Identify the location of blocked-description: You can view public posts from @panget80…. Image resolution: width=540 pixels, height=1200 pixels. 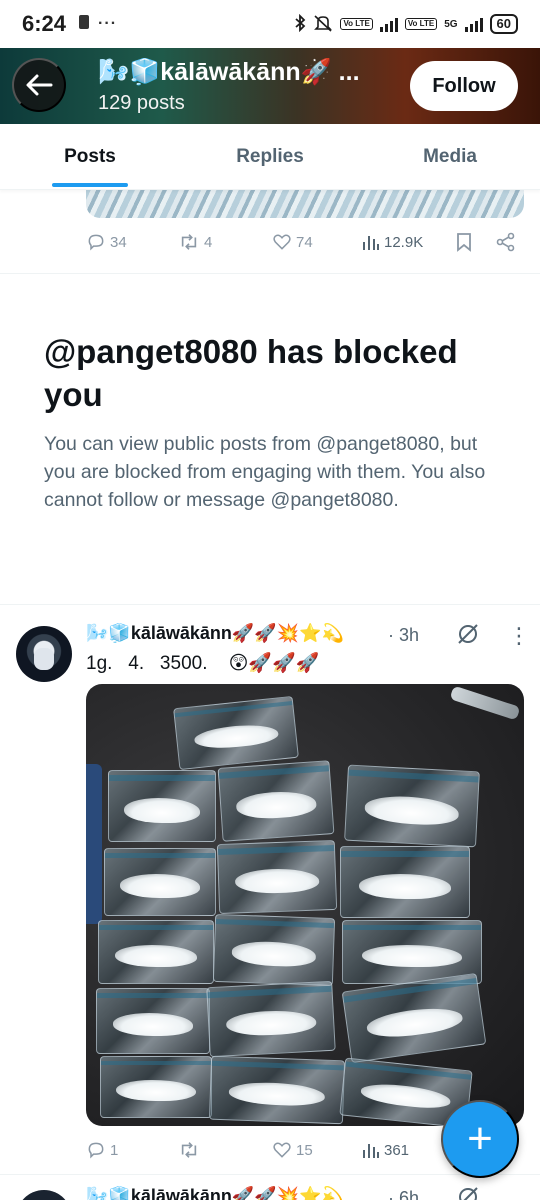
(265, 472).